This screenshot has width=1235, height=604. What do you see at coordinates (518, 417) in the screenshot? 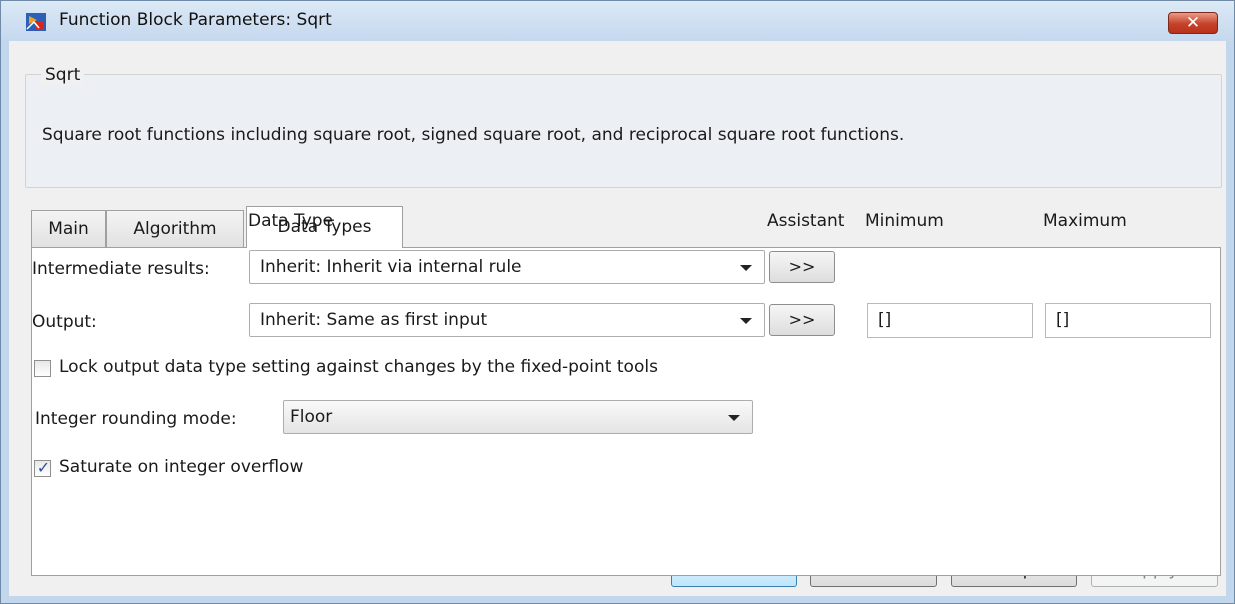
I see `integer-rounding-mode-select: Floor` at bounding box center [518, 417].